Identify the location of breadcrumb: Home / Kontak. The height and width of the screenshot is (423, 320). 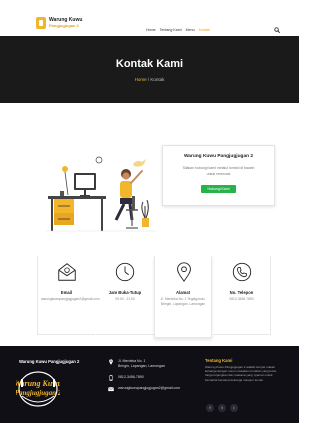
(149, 79).